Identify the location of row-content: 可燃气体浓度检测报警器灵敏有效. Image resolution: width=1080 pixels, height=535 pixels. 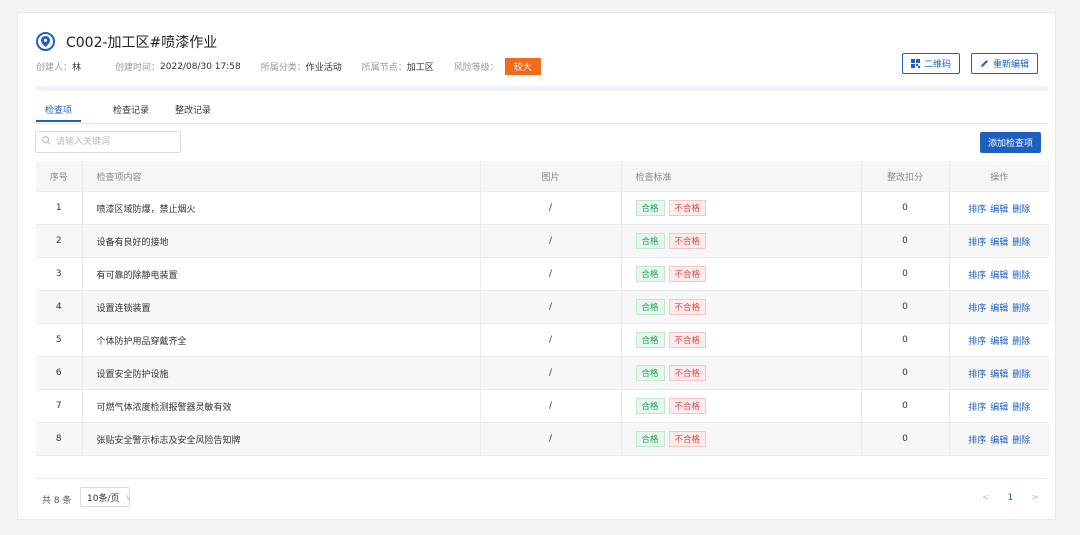
(281, 406).